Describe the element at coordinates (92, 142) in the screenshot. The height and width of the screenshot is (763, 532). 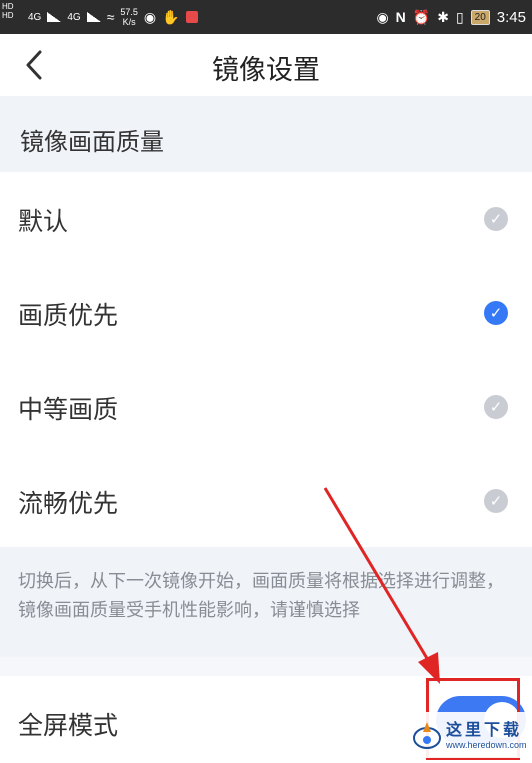
I see `section-title: 镜像画面质量` at that location.